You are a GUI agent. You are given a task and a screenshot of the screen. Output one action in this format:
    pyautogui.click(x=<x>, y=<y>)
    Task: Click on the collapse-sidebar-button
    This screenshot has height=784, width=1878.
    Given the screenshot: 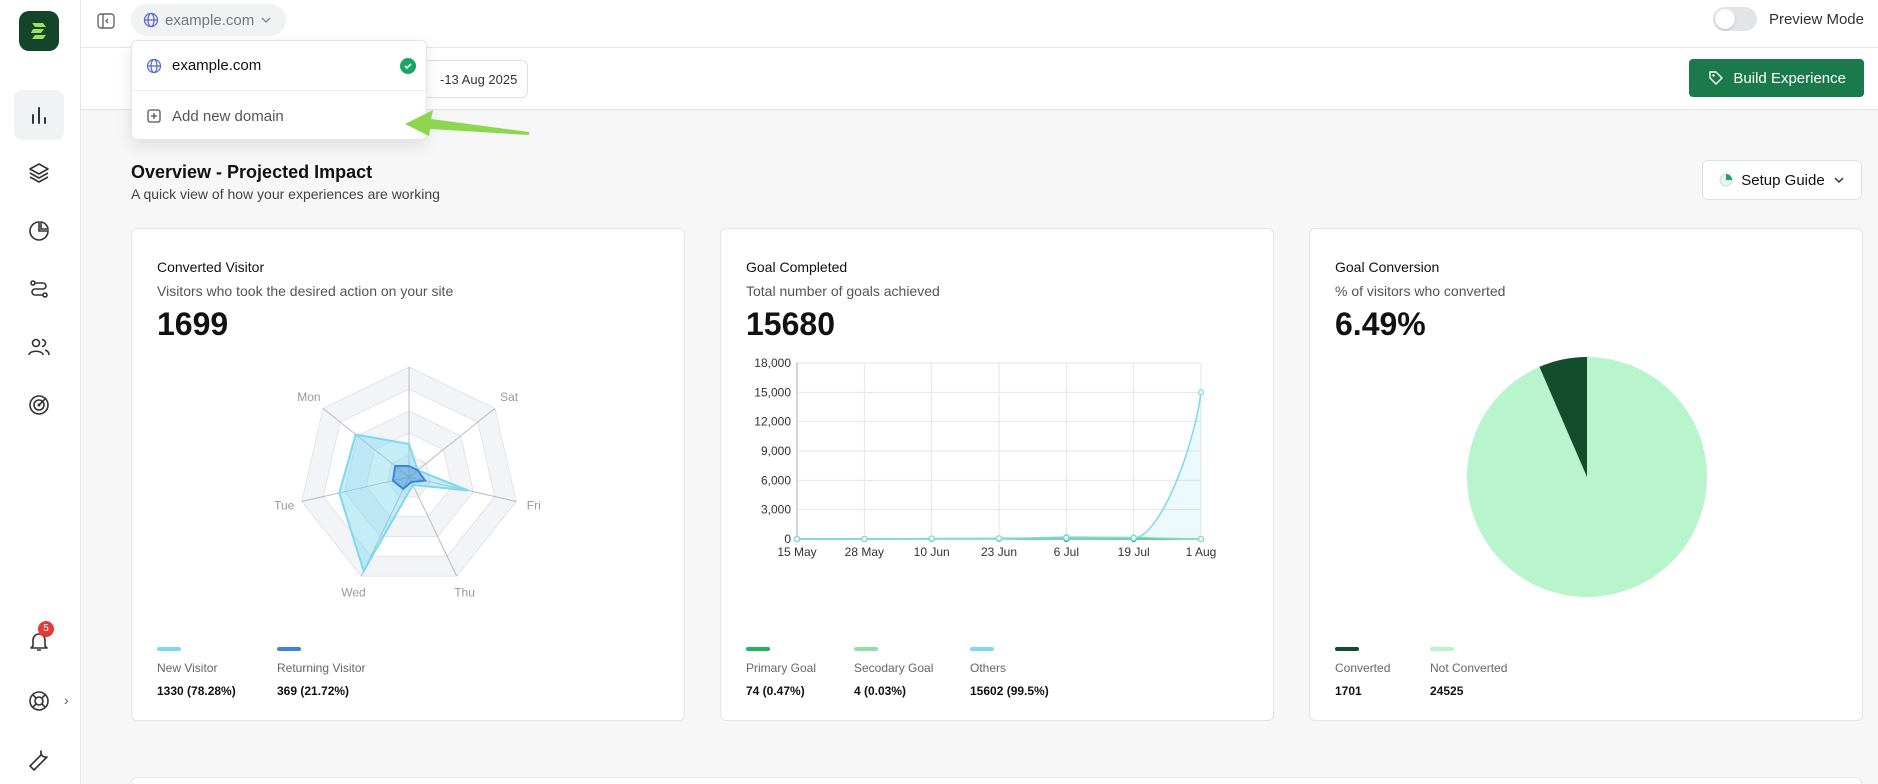 What is the action you would take?
    pyautogui.click(x=106, y=21)
    